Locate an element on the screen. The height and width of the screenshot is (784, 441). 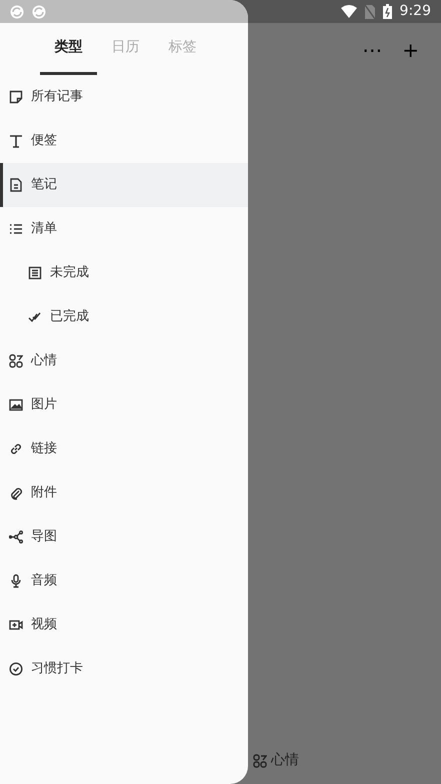
image-icon is located at coordinates (16, 405).